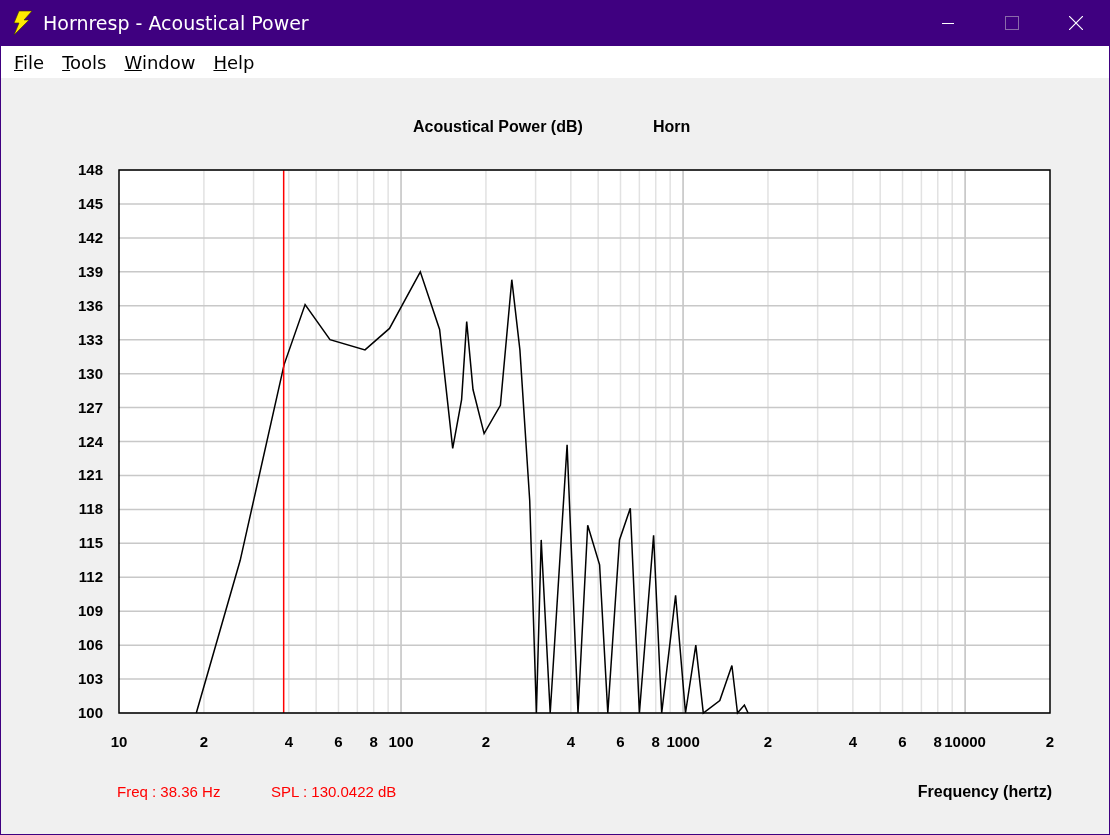 The width and height of the screenshot is (1110, 835). Describe the element at coordinates (234, 62) in the screenshot. I see `menu-item: Help` at that location.